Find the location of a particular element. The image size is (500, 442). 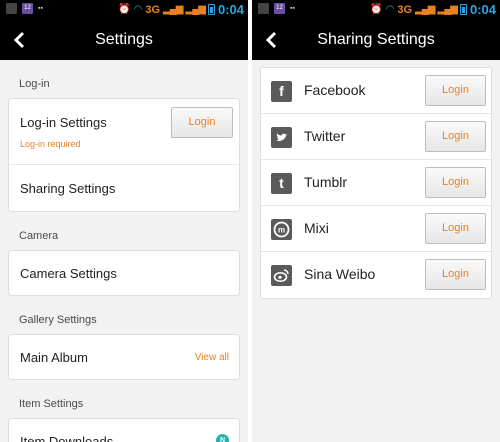

page-title: Settings is located at coordinates (124, 39).